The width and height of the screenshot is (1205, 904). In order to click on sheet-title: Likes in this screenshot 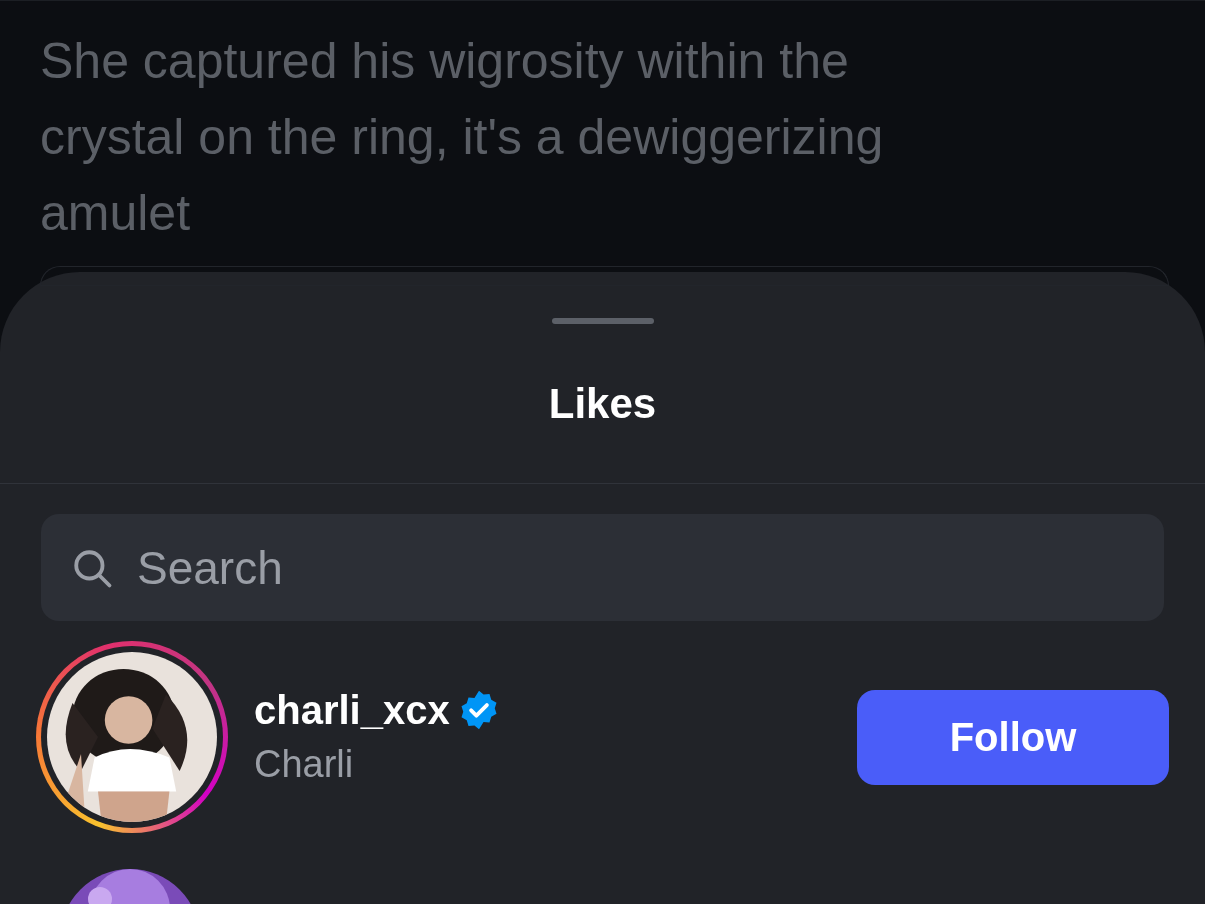, I will do `click(602, 404)`.